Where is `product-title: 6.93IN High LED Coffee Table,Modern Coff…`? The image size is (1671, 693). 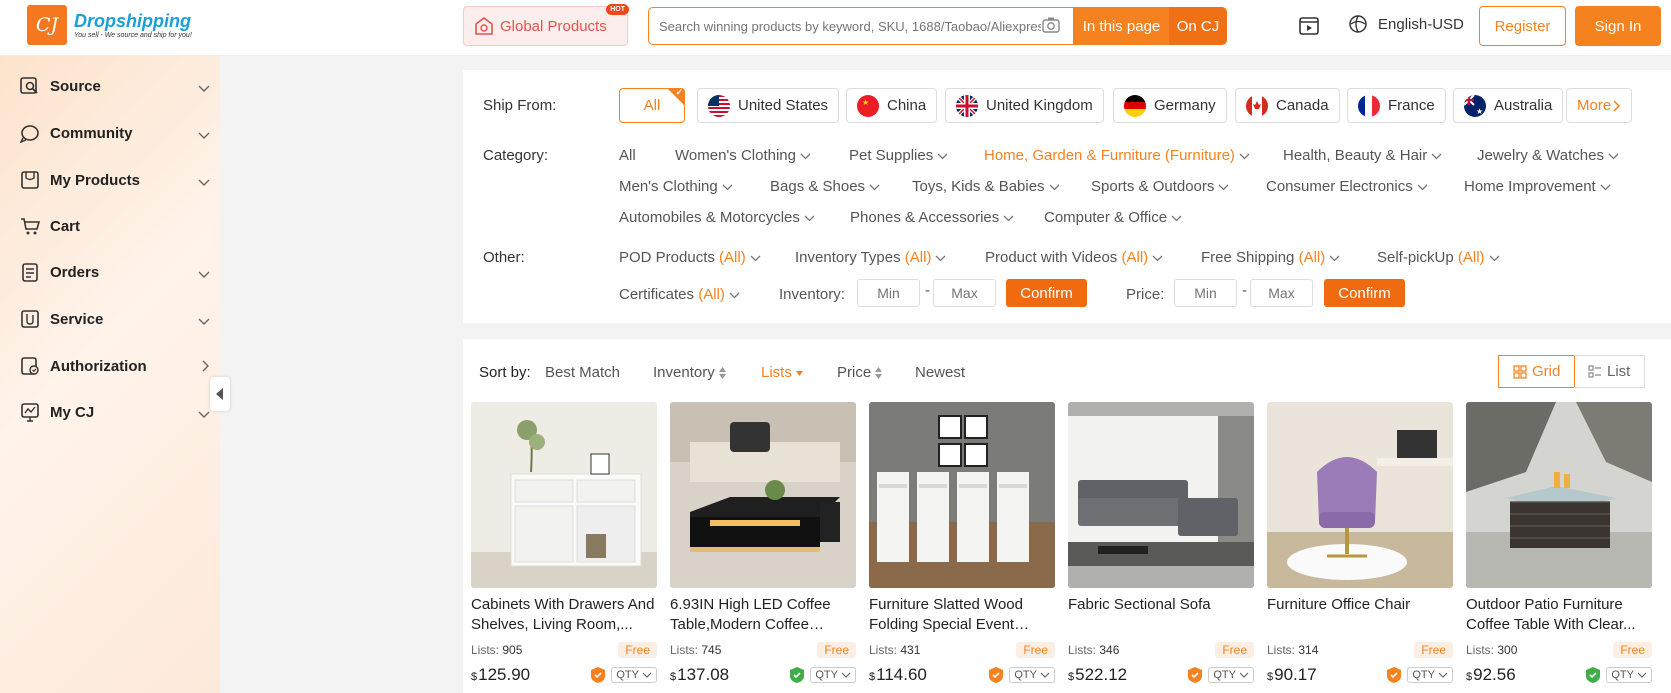 product-title: 6.93IN High LED Coffee Table,Modern Coff… is located at coordinates (763, 615).